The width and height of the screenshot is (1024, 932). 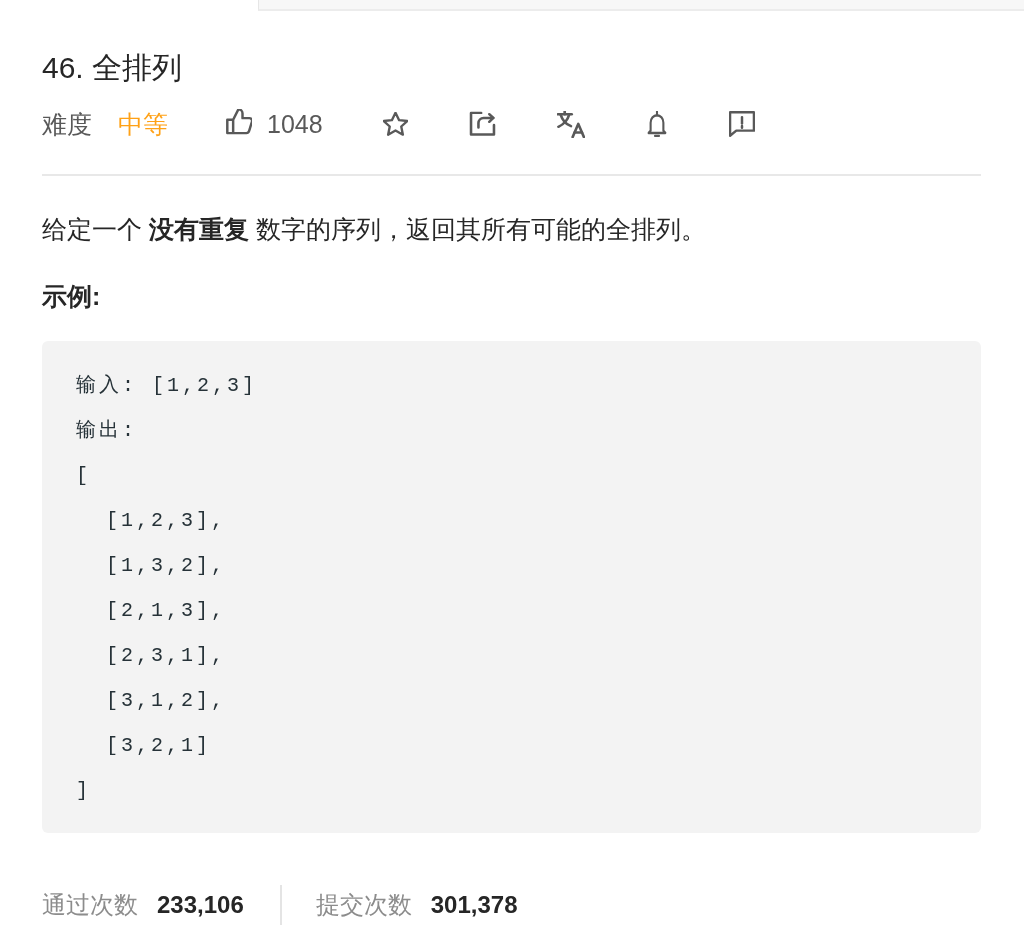 What do you see at coordinates (363, 905) in the screenshot?
I see `stat-label: 提交次数` at bounding box center [363, 905].